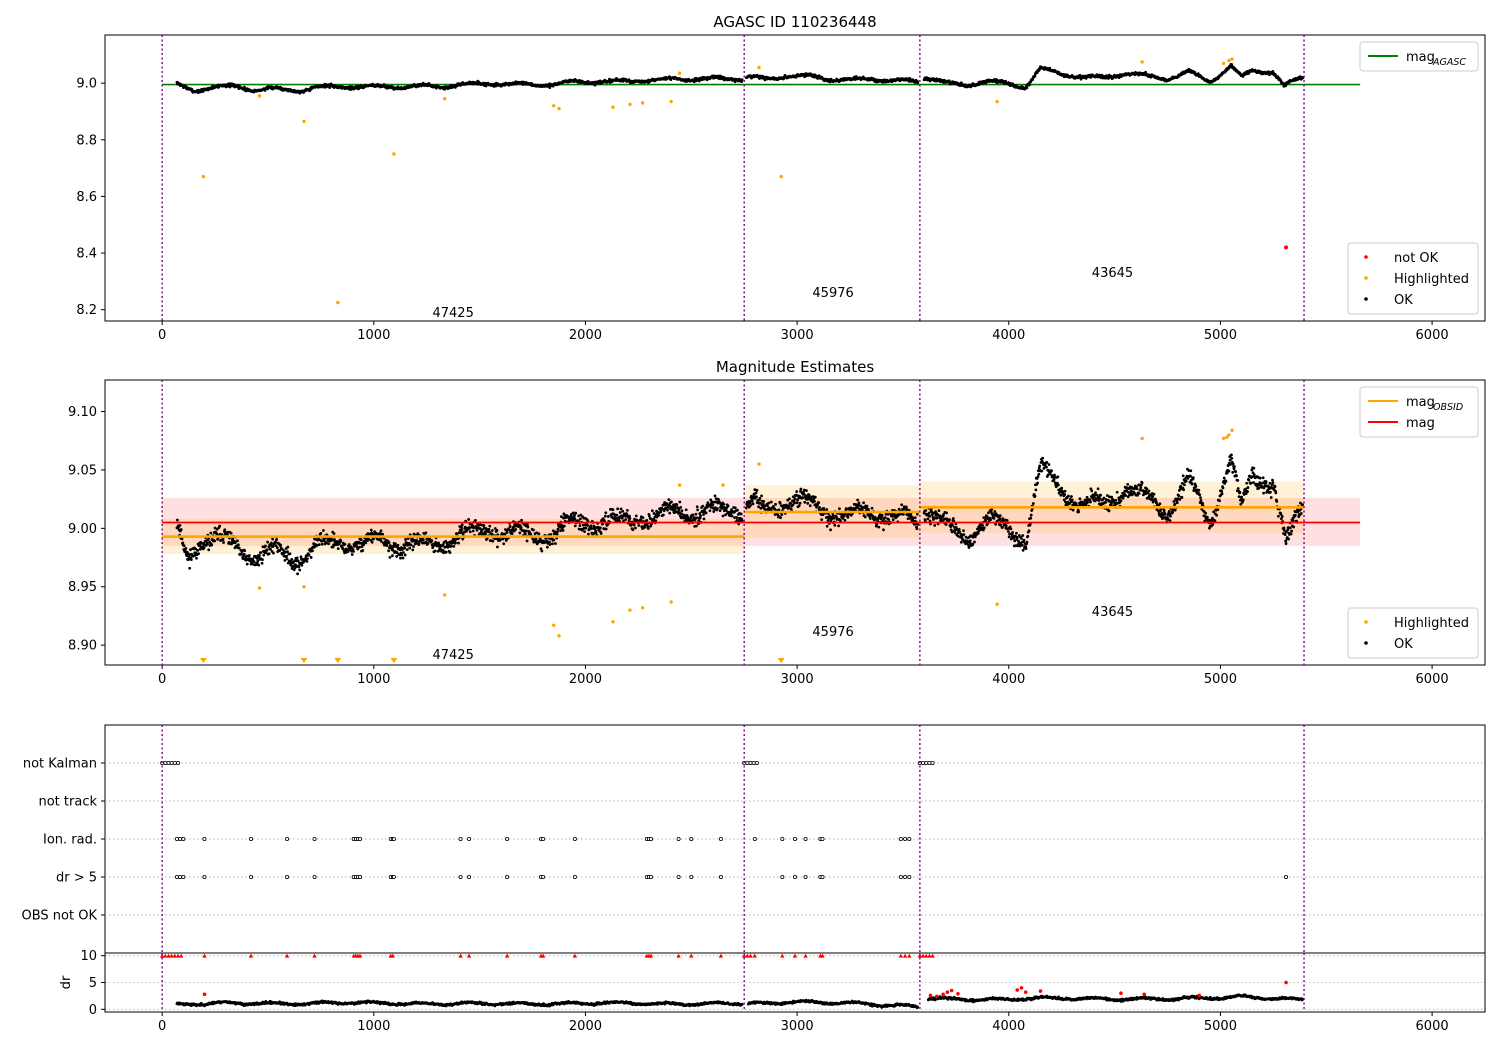  I want to click on y-tick-label: 9.0, so click(86, 84).